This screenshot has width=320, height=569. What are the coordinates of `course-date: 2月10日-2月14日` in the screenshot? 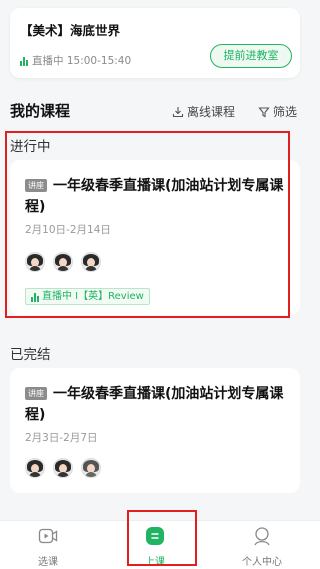 It's located at (68, 230).